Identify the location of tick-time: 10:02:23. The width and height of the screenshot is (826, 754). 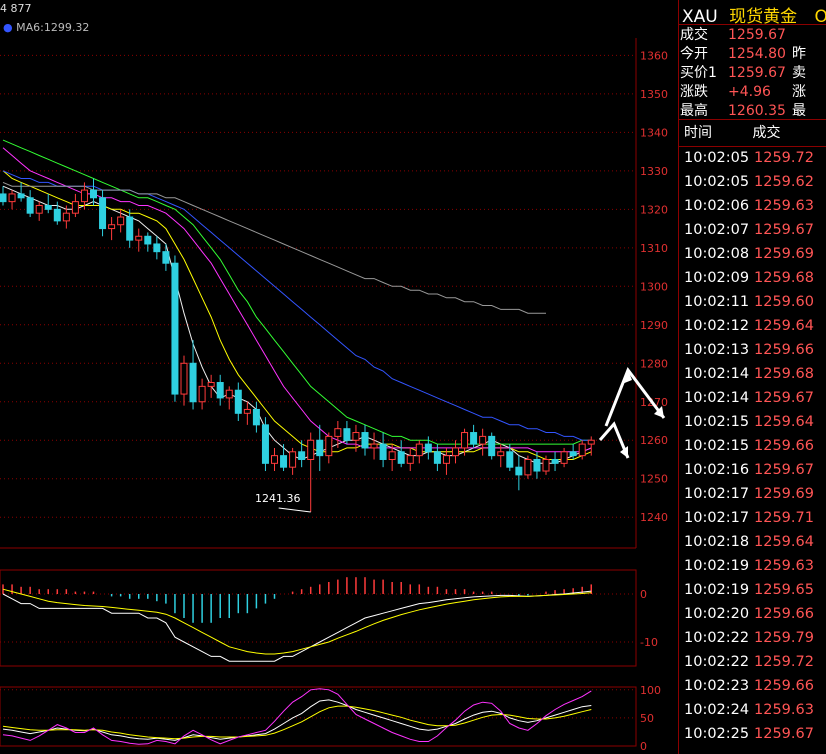
(717, 686).